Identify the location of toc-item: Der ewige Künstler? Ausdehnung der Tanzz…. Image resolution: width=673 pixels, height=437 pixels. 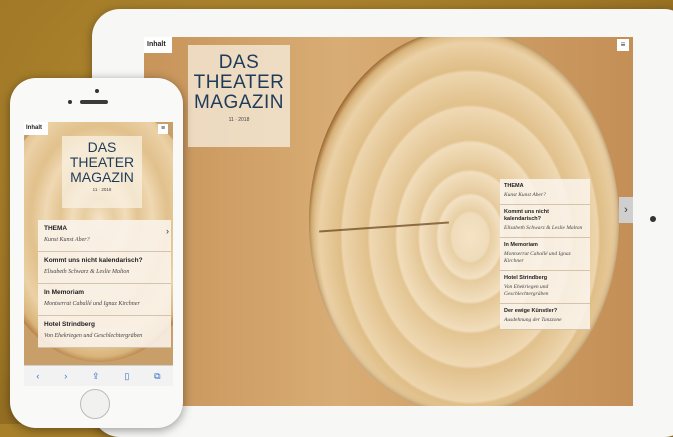
(545, 317).